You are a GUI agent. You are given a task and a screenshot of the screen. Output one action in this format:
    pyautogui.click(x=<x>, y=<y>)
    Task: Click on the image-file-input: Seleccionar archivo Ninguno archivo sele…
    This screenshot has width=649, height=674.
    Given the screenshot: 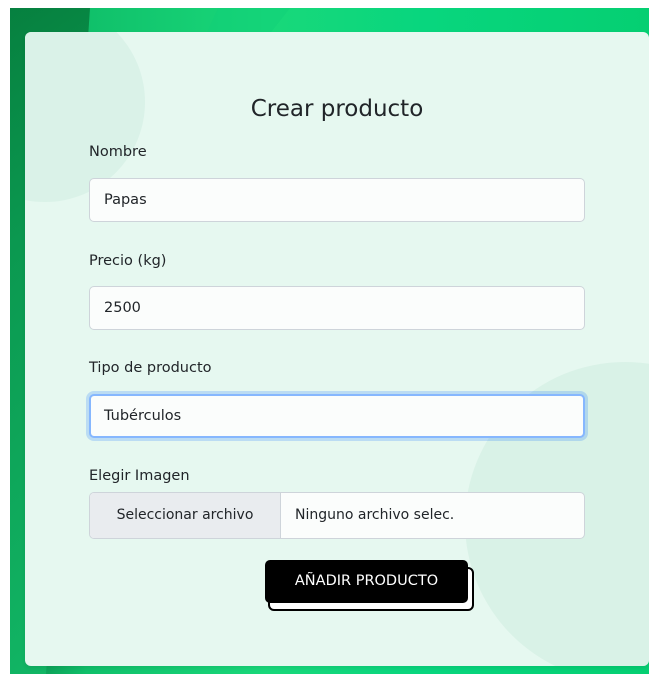 What is the action you would take?
    pyautogui.click(x=337, y=515)
    